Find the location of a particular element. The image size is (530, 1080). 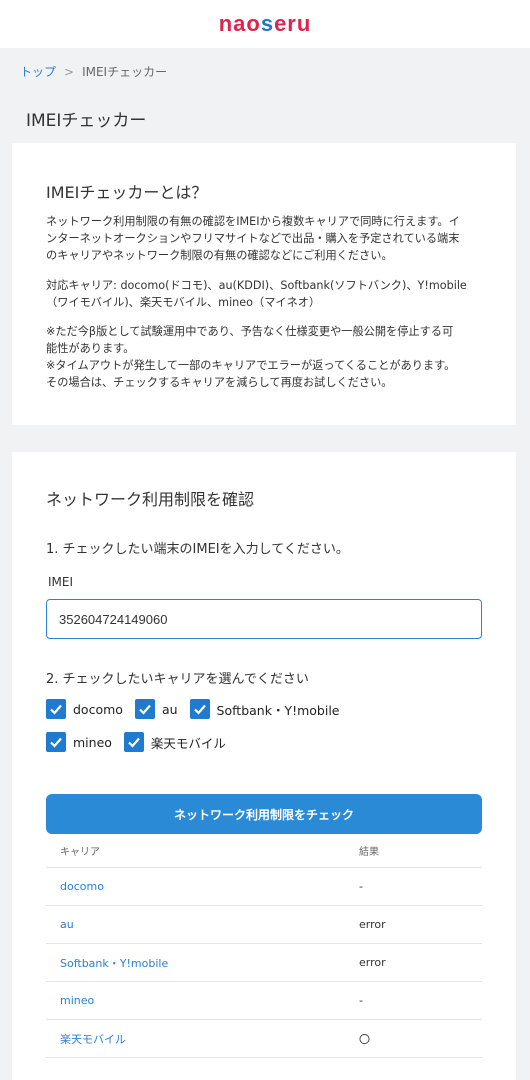

breadcrumb: トップ > IMEIチェッカー is located at coordinates (93, 71).